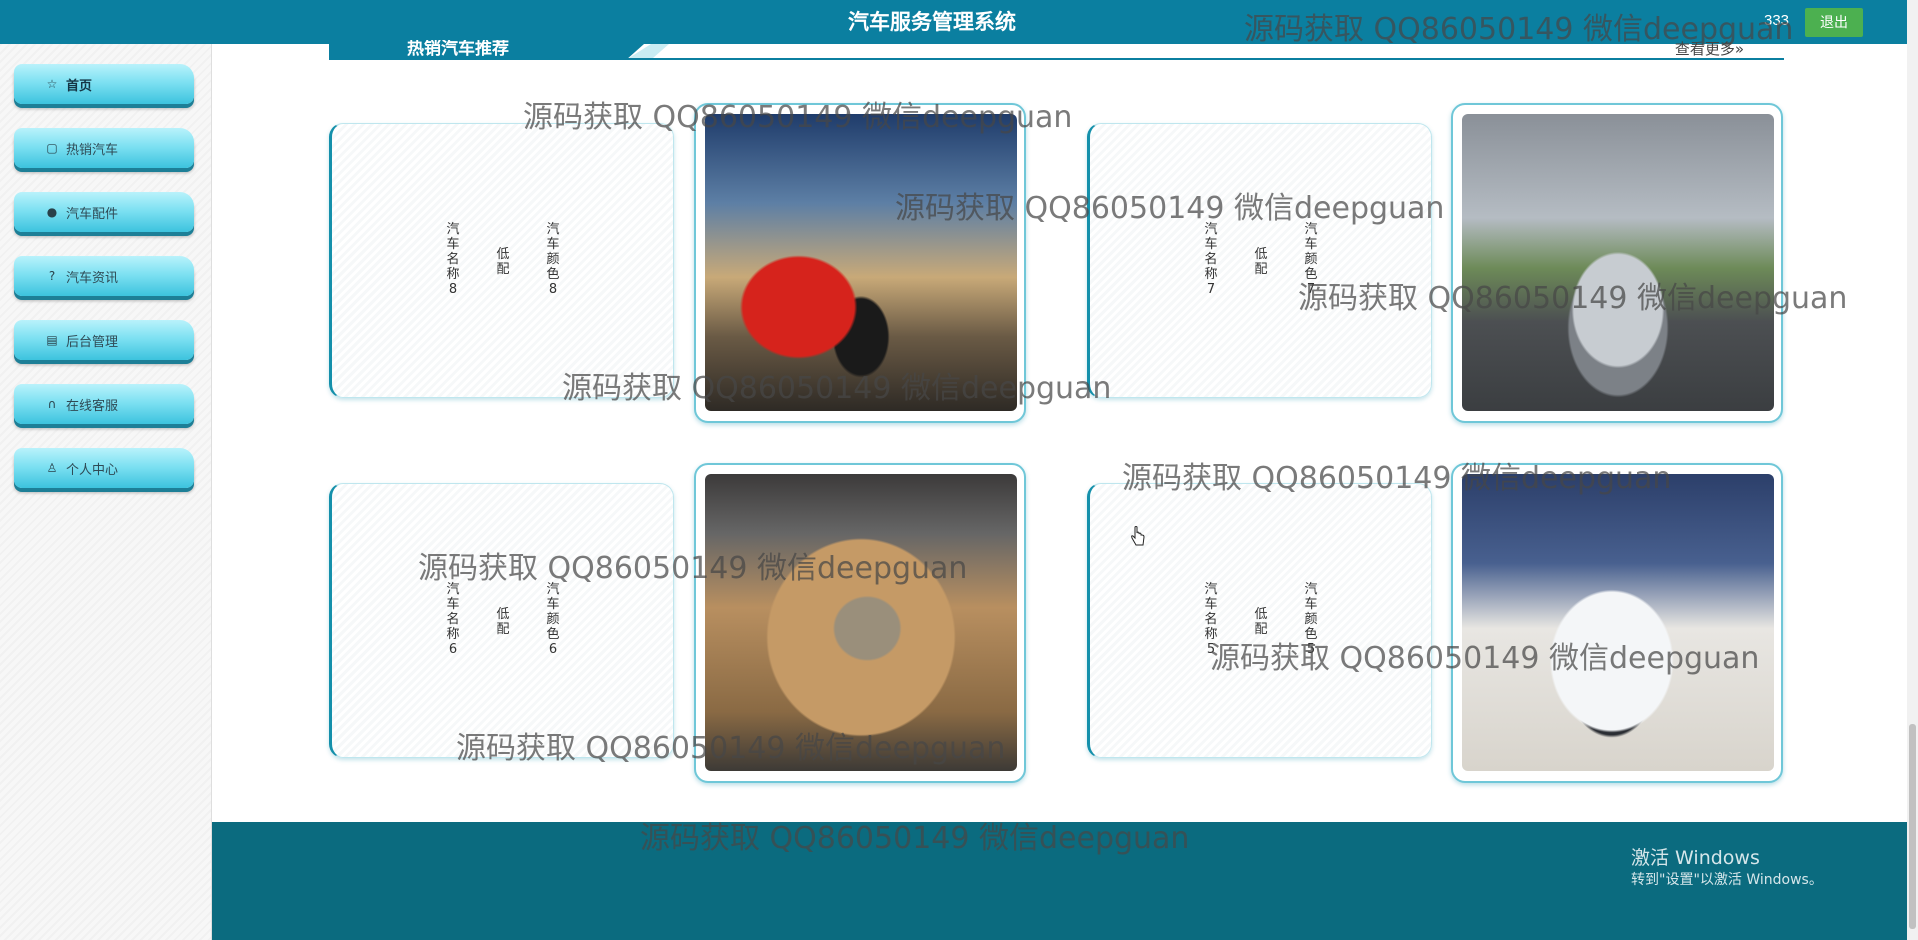  I want to click on sidebar-item-label: 在线客服, so click(92, 406).